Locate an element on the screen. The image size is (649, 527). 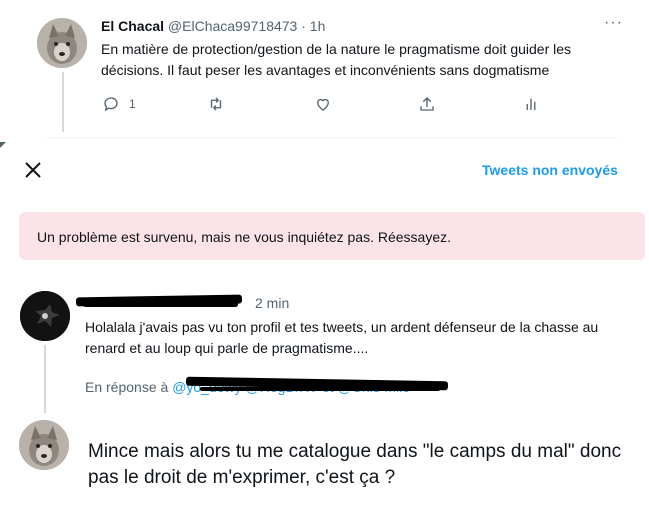
analytics-button is located at coordinates (531, 104).